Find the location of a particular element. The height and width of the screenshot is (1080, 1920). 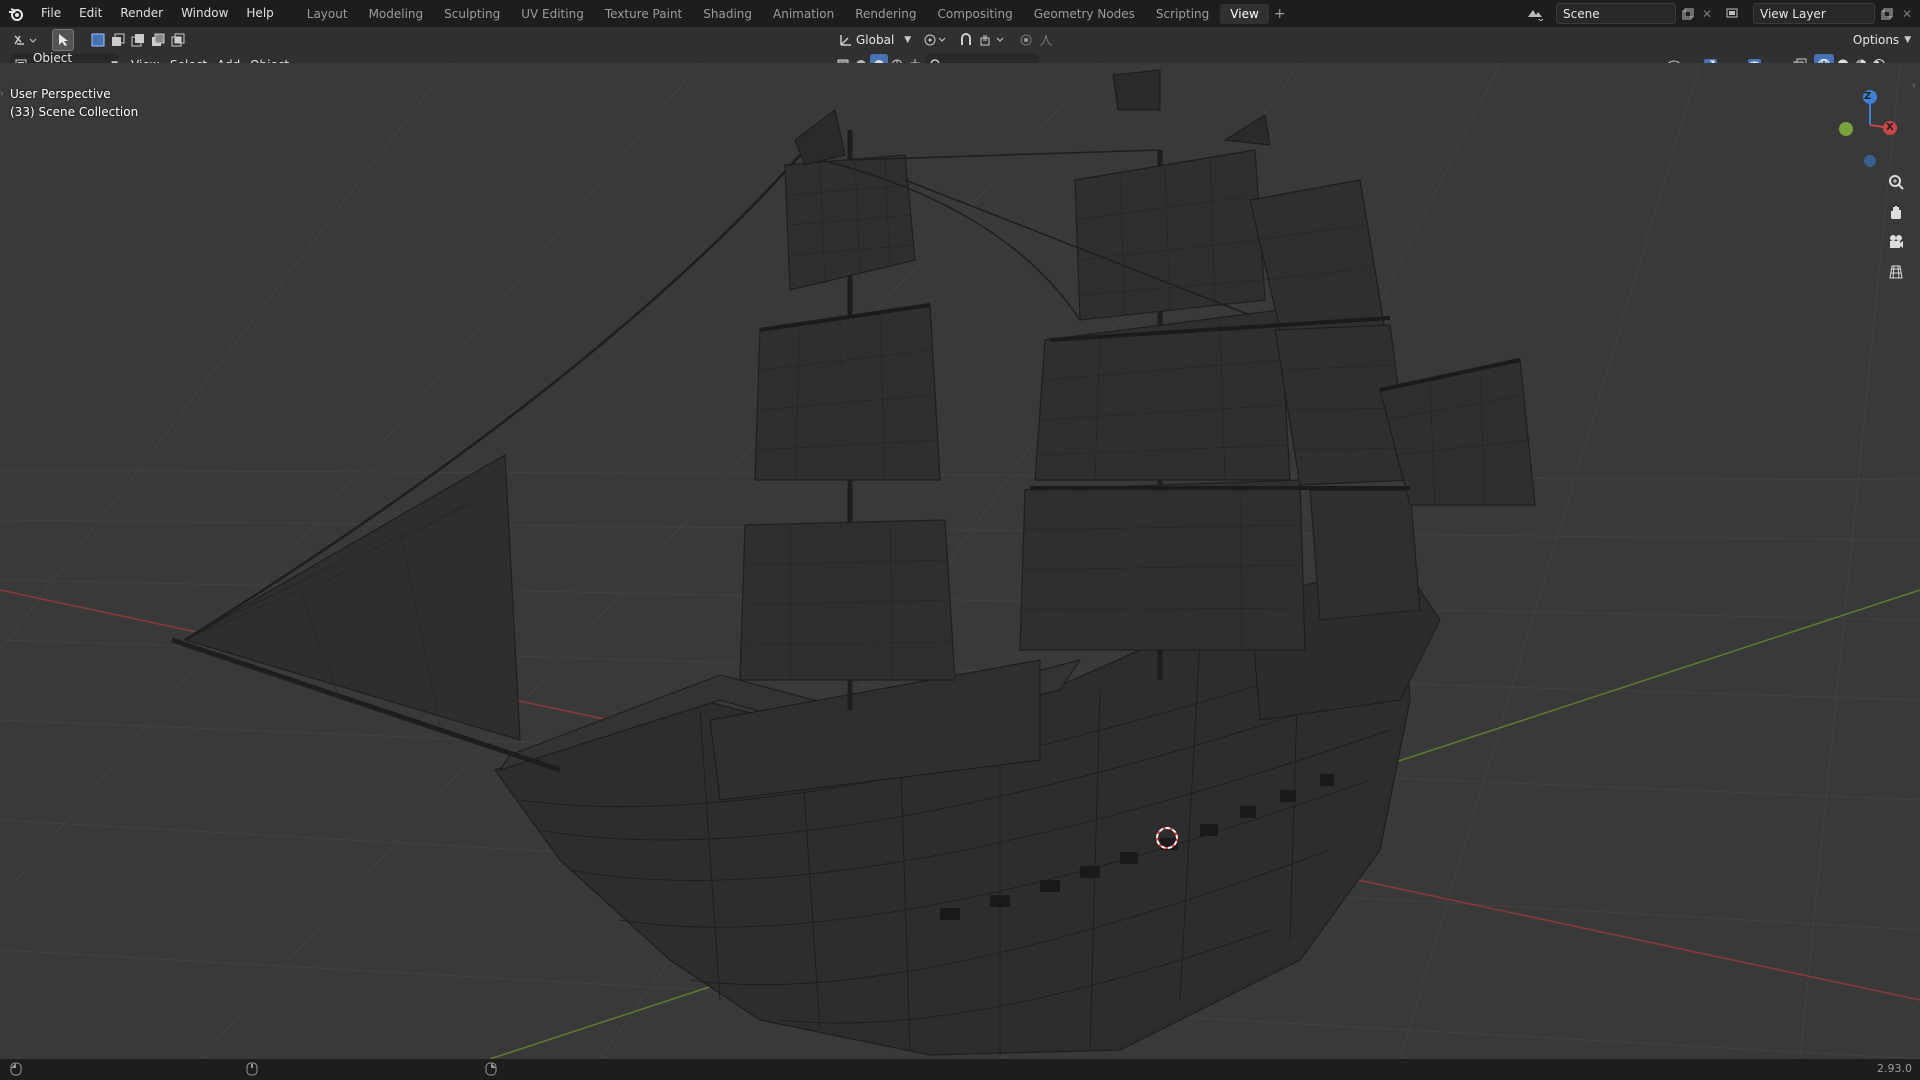

tab-sculpting: Sculpting is located at coordinates (472, 14).